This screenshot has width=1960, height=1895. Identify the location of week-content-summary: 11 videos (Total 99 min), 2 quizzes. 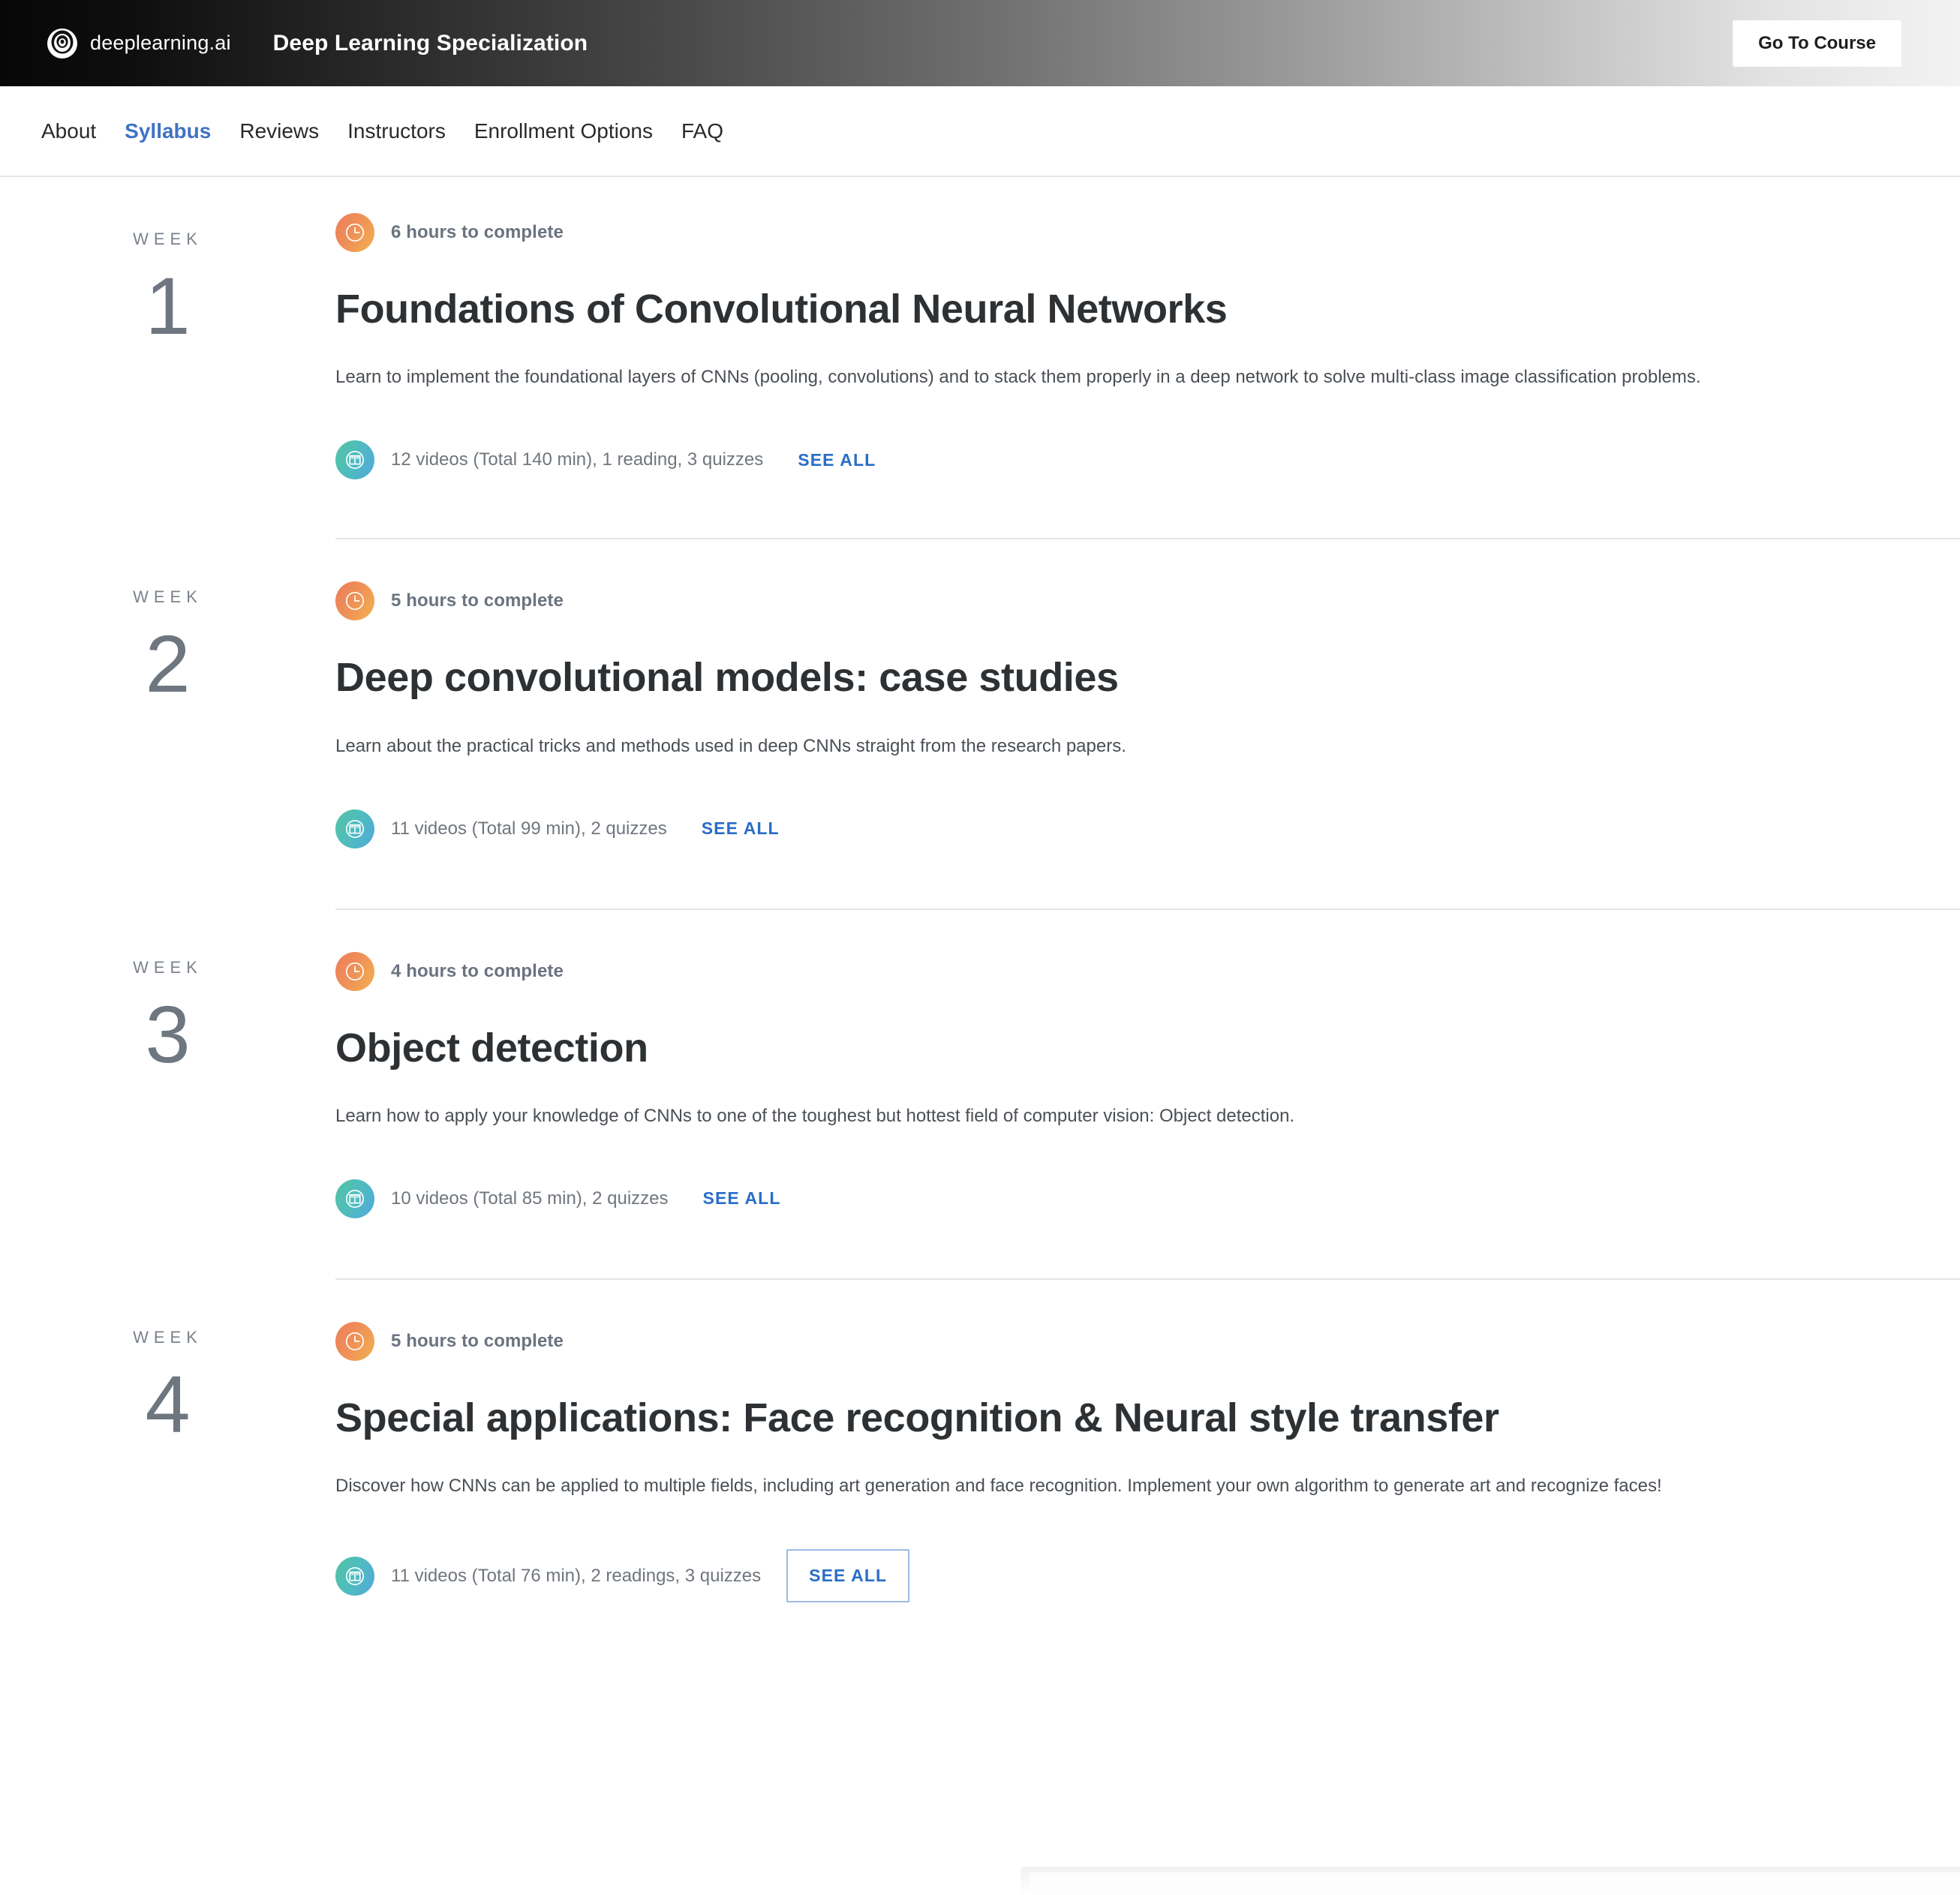
(529, 828).